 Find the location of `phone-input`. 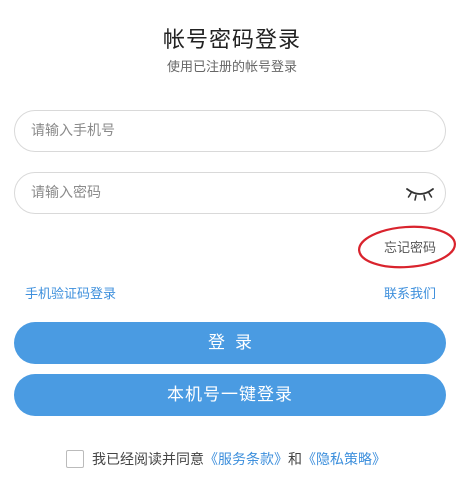

phone-input is located at coordinates (216, 131).